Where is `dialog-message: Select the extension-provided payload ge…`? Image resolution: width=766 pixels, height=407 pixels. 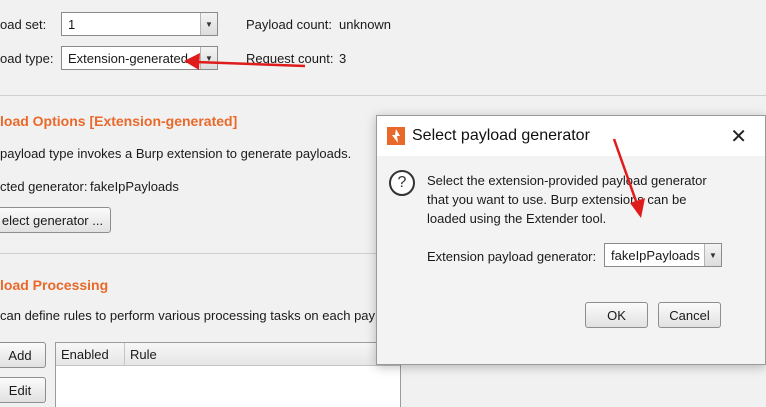 dialog-message: Select the extension-provided payload ge… is located at coordinates (567, 199).